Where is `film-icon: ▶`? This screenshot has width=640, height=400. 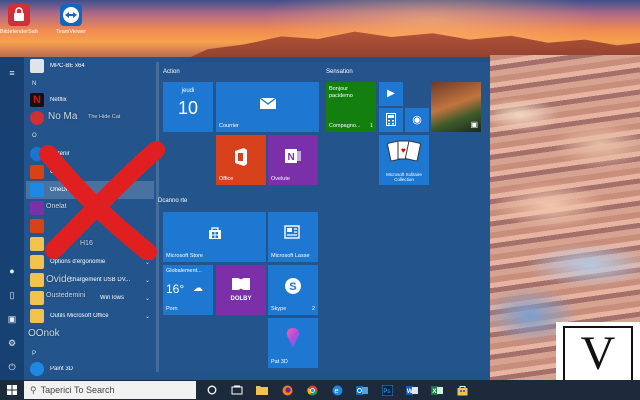 film-icon: ▶ is located at coordinates (391, 93).